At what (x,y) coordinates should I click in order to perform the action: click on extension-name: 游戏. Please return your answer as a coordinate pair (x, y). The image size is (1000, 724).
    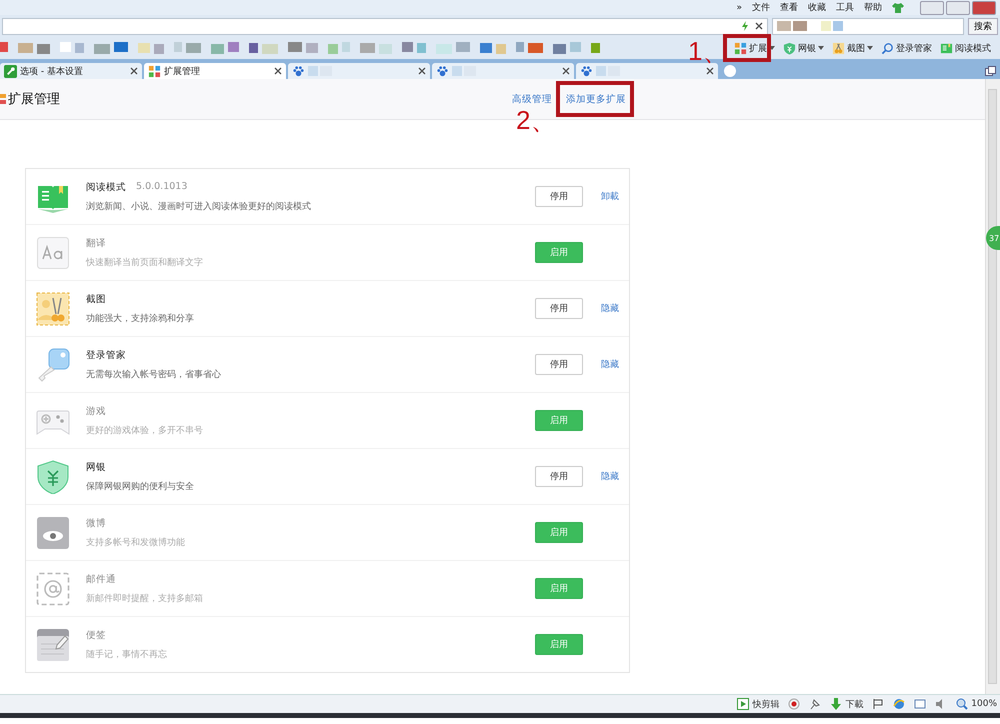
    Looking at the image, I should click on (96, 411).